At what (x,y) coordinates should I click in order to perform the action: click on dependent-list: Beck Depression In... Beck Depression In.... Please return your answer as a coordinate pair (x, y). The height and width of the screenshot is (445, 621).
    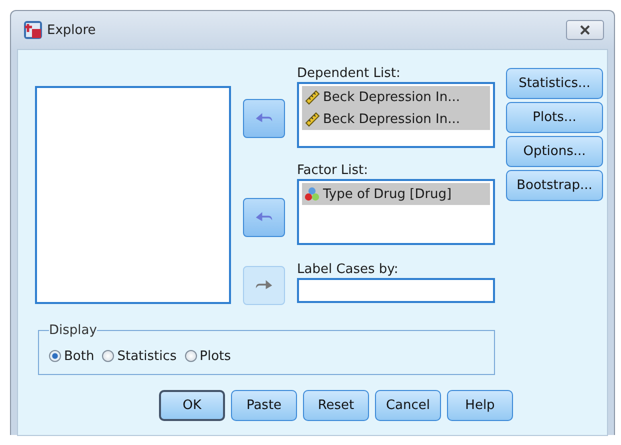
    Looking at the image, I should click on (396, 115).